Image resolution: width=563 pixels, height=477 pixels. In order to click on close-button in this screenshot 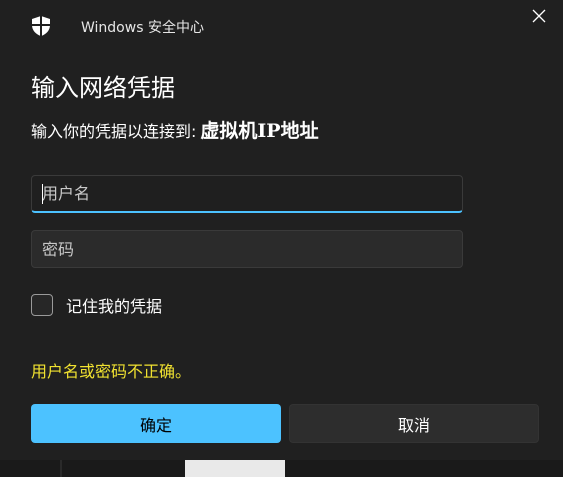, I will do `click(539, 17)`.